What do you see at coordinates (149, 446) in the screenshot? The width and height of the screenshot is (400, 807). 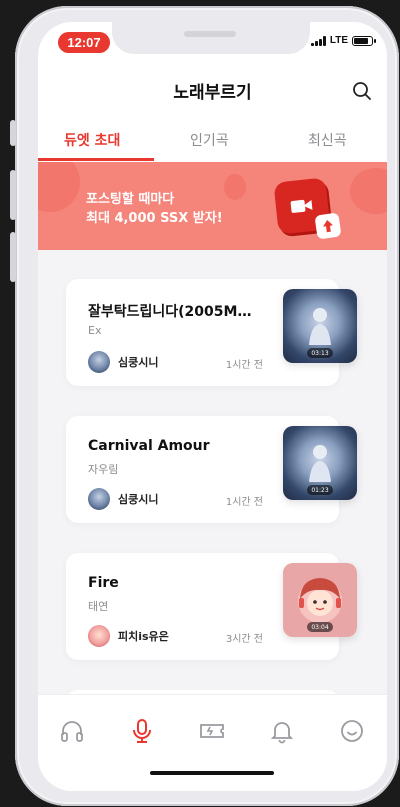 I see `song-title: Carnival Amour` at bounding box center [149, 446].